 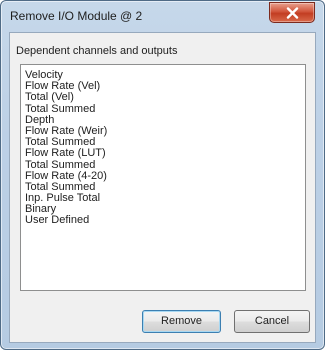 I want to click on close-button, so click(x=292, y=12).